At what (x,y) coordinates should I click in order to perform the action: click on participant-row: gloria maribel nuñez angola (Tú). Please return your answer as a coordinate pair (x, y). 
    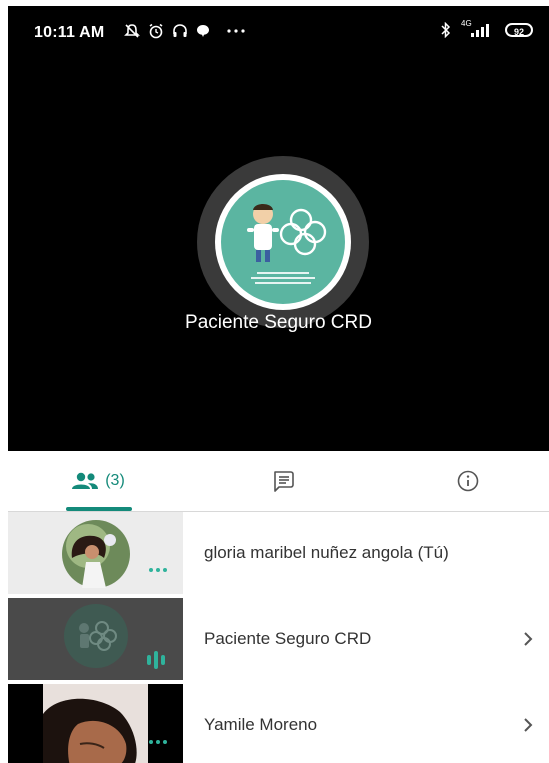
    Looking at the image, I should click on (278, 553).